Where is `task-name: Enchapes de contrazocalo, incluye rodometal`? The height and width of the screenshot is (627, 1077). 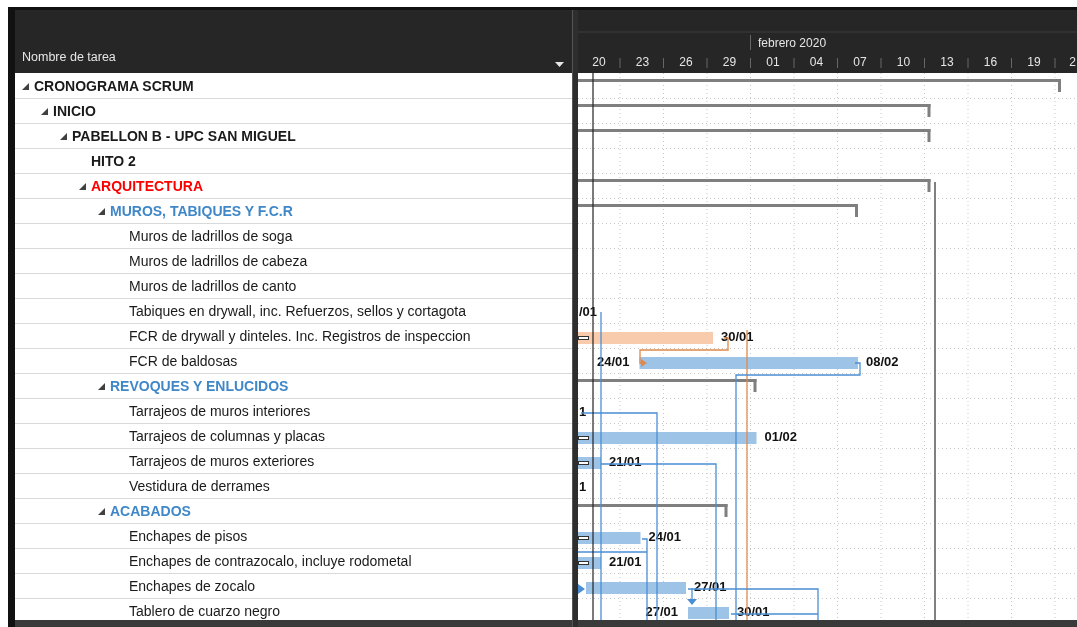 task-name: Enchapes de contrazocalo, incluye rodometal is located at coordinates (270, 561).